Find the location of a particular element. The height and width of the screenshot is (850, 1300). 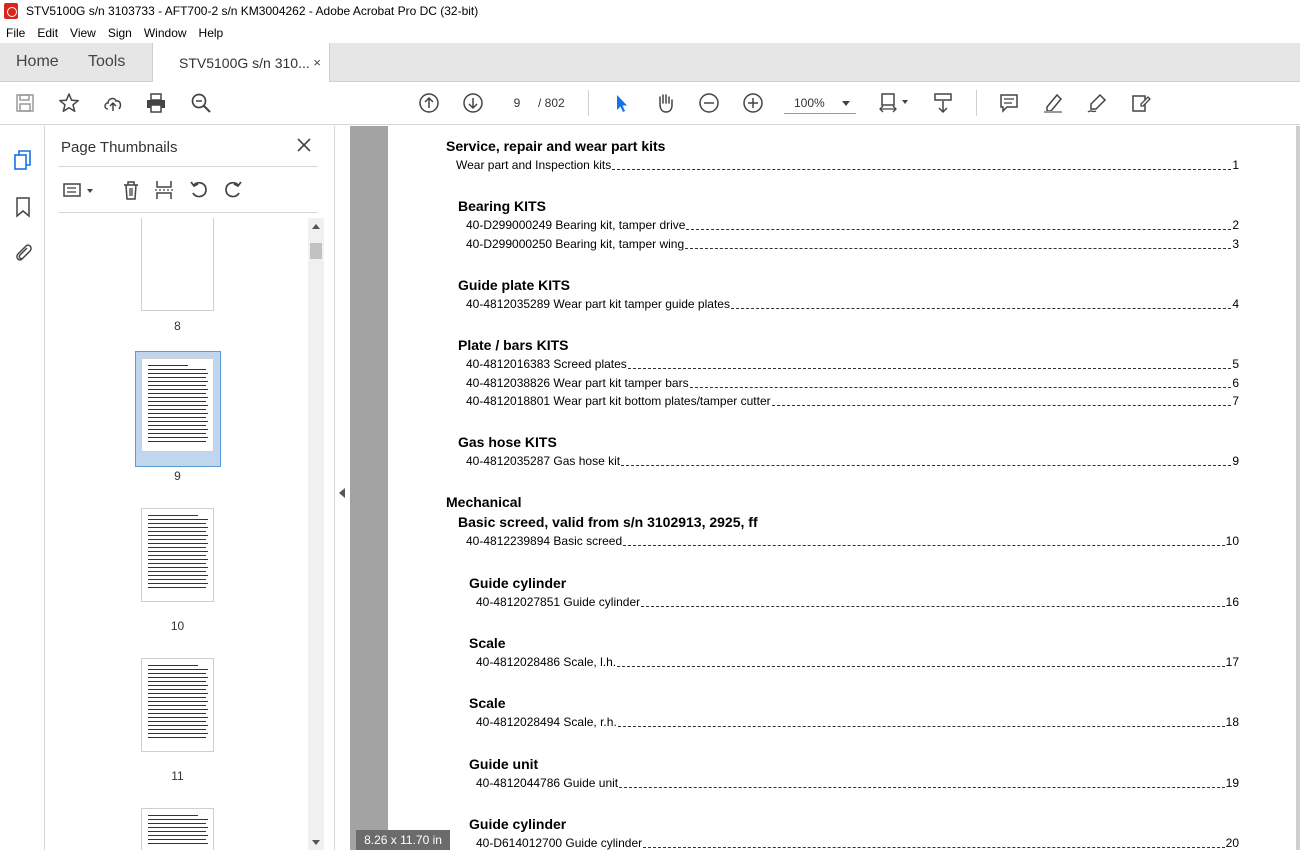

toc-entry: Wear part and Inspection kits 1 is located at coordinates (847, 165).